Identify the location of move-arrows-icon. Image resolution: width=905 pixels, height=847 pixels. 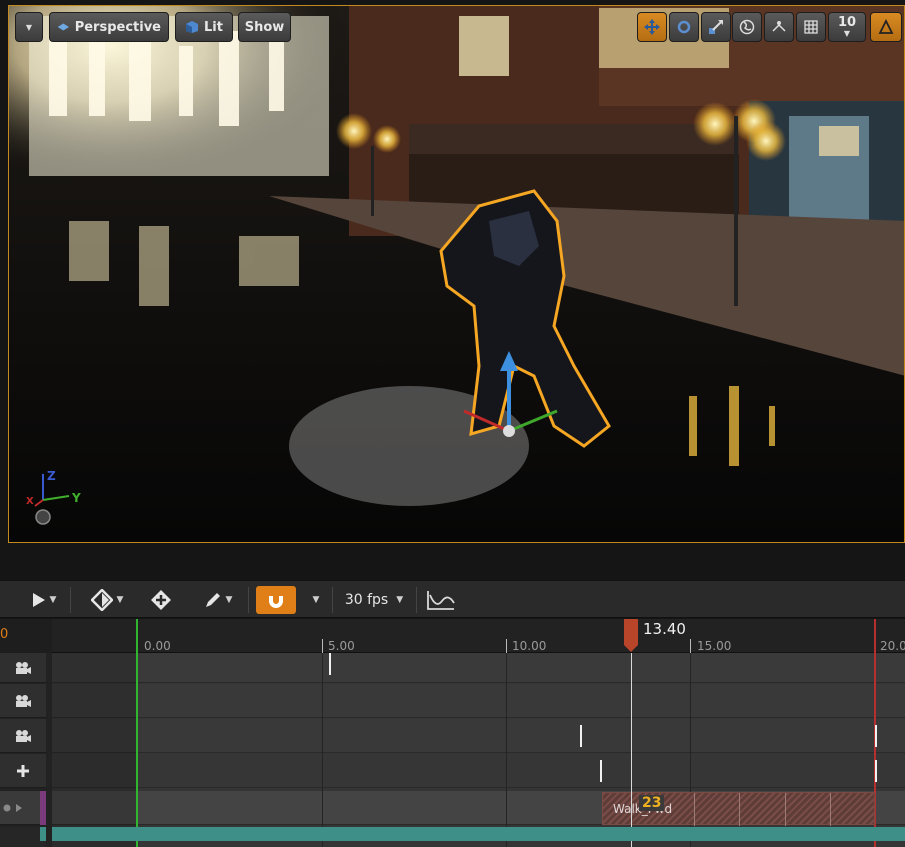
(652, 27).